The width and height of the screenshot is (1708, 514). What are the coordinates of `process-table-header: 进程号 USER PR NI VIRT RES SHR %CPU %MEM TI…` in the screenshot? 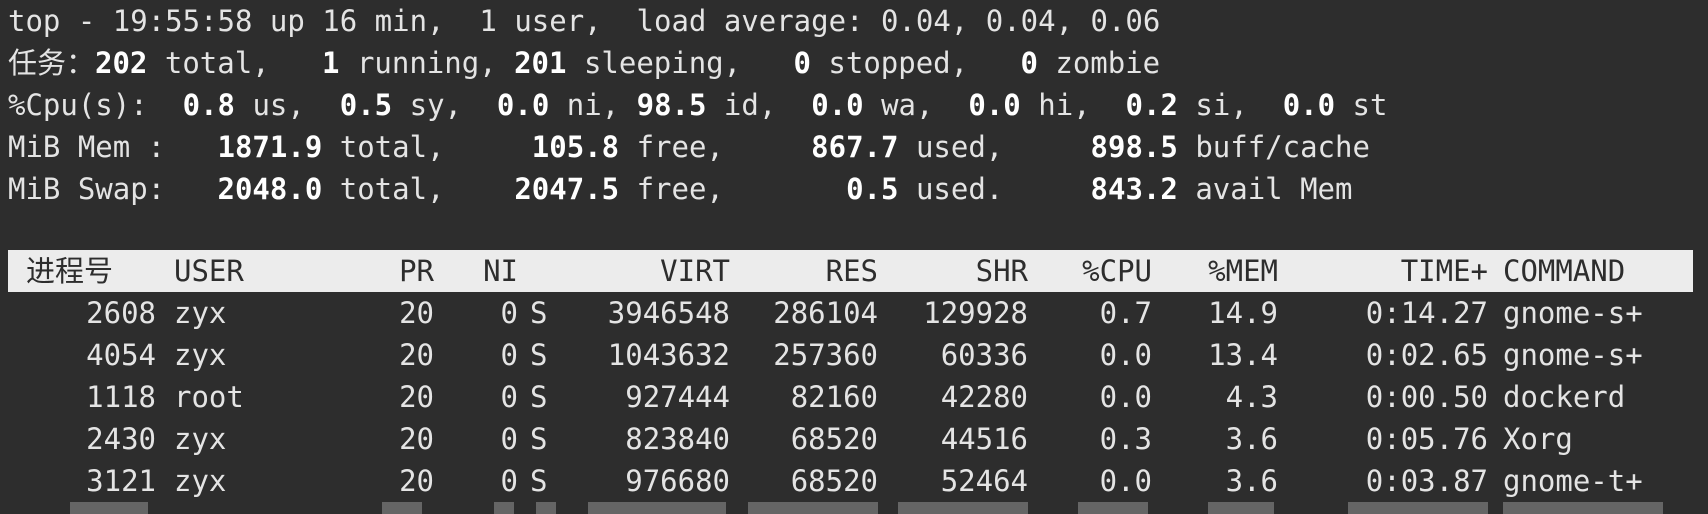 It's located at (850, 271).